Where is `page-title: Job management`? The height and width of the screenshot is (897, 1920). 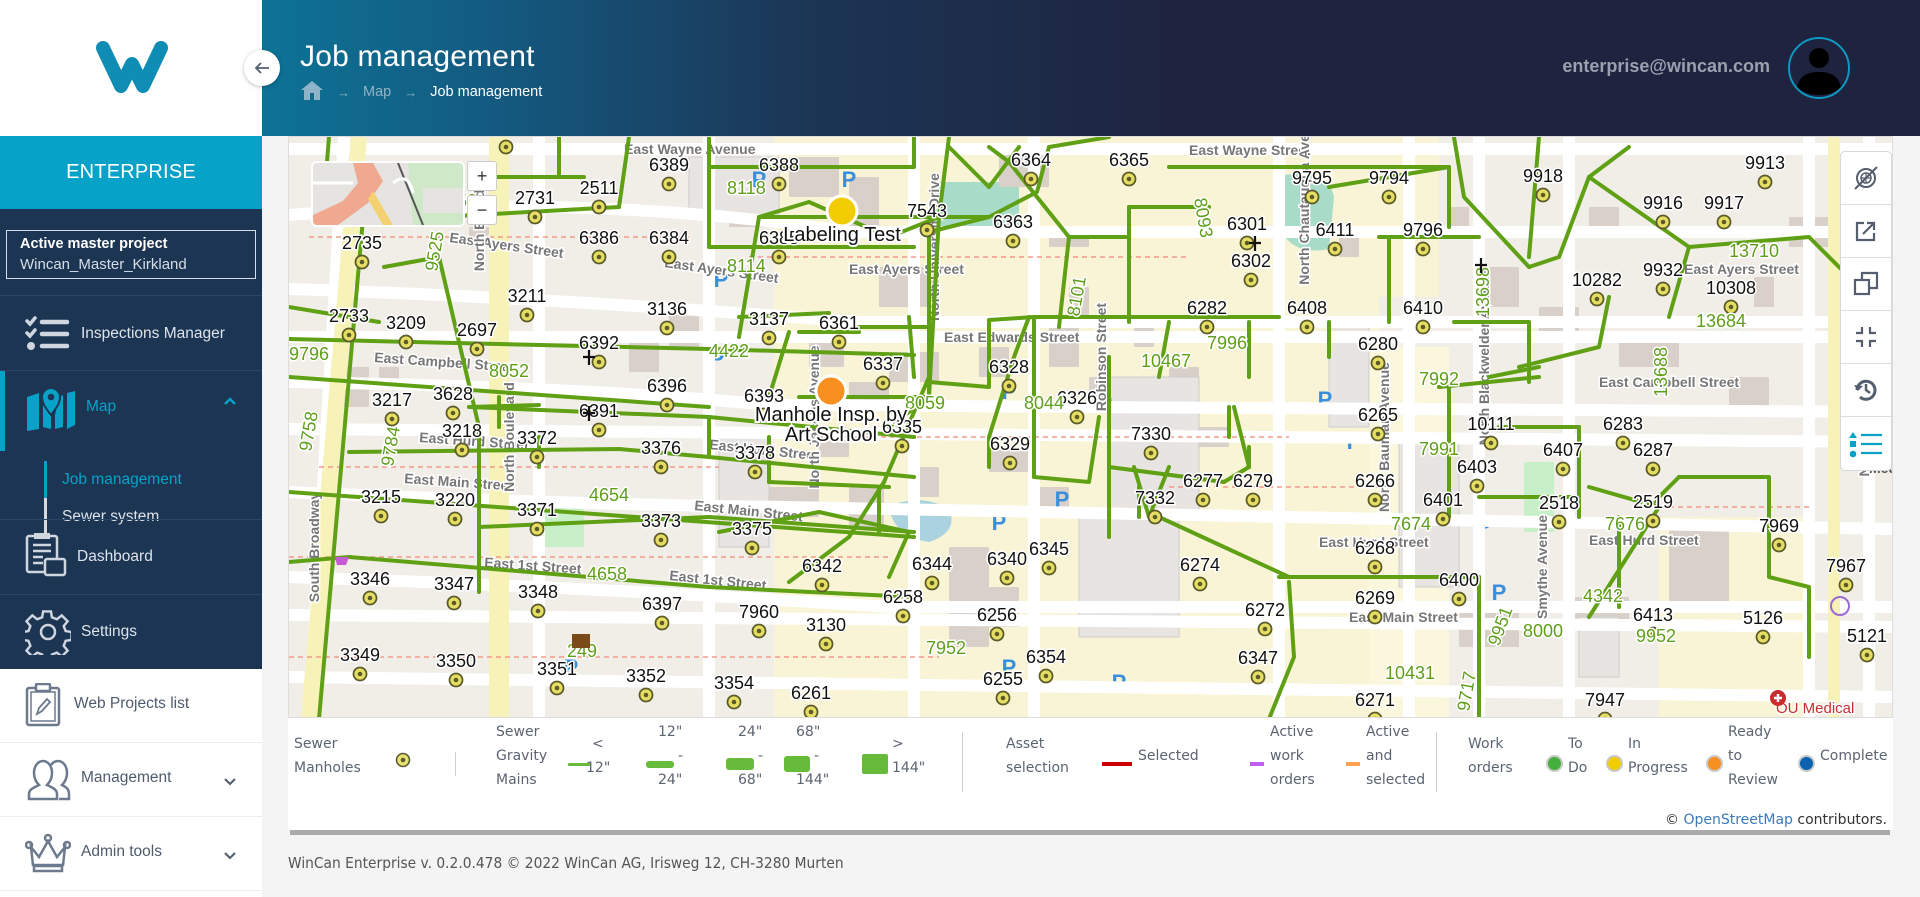 page-title: Job management is located at coordinates (417, 56).